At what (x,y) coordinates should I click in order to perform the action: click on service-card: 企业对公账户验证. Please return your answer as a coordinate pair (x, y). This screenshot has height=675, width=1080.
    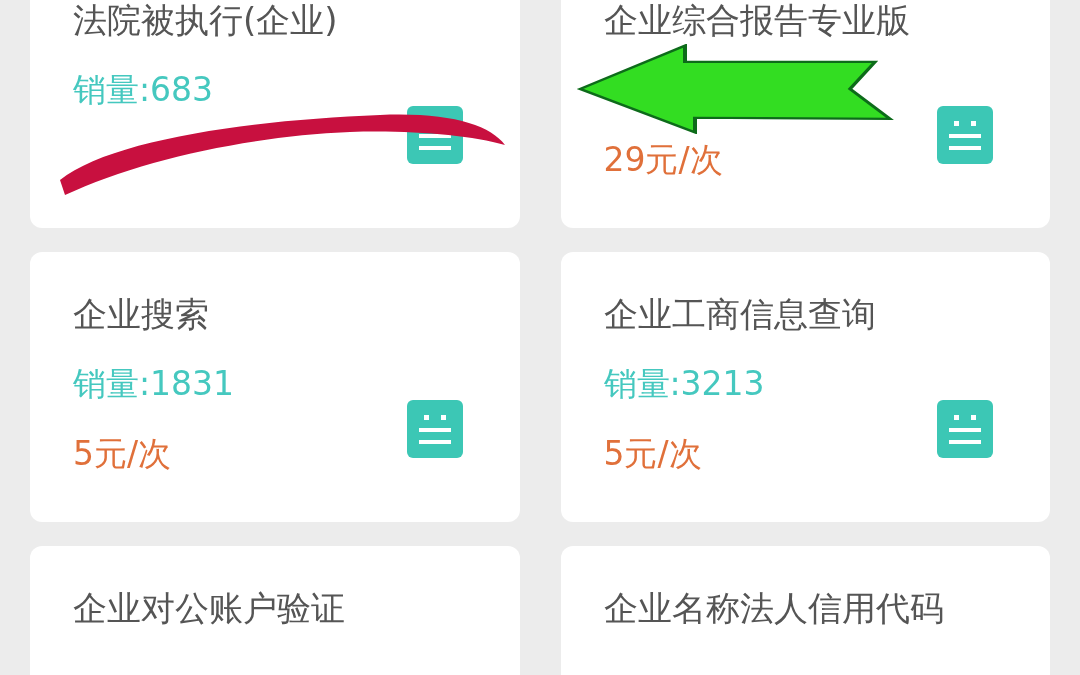
    Looking at the image, I should click on (275, 610).